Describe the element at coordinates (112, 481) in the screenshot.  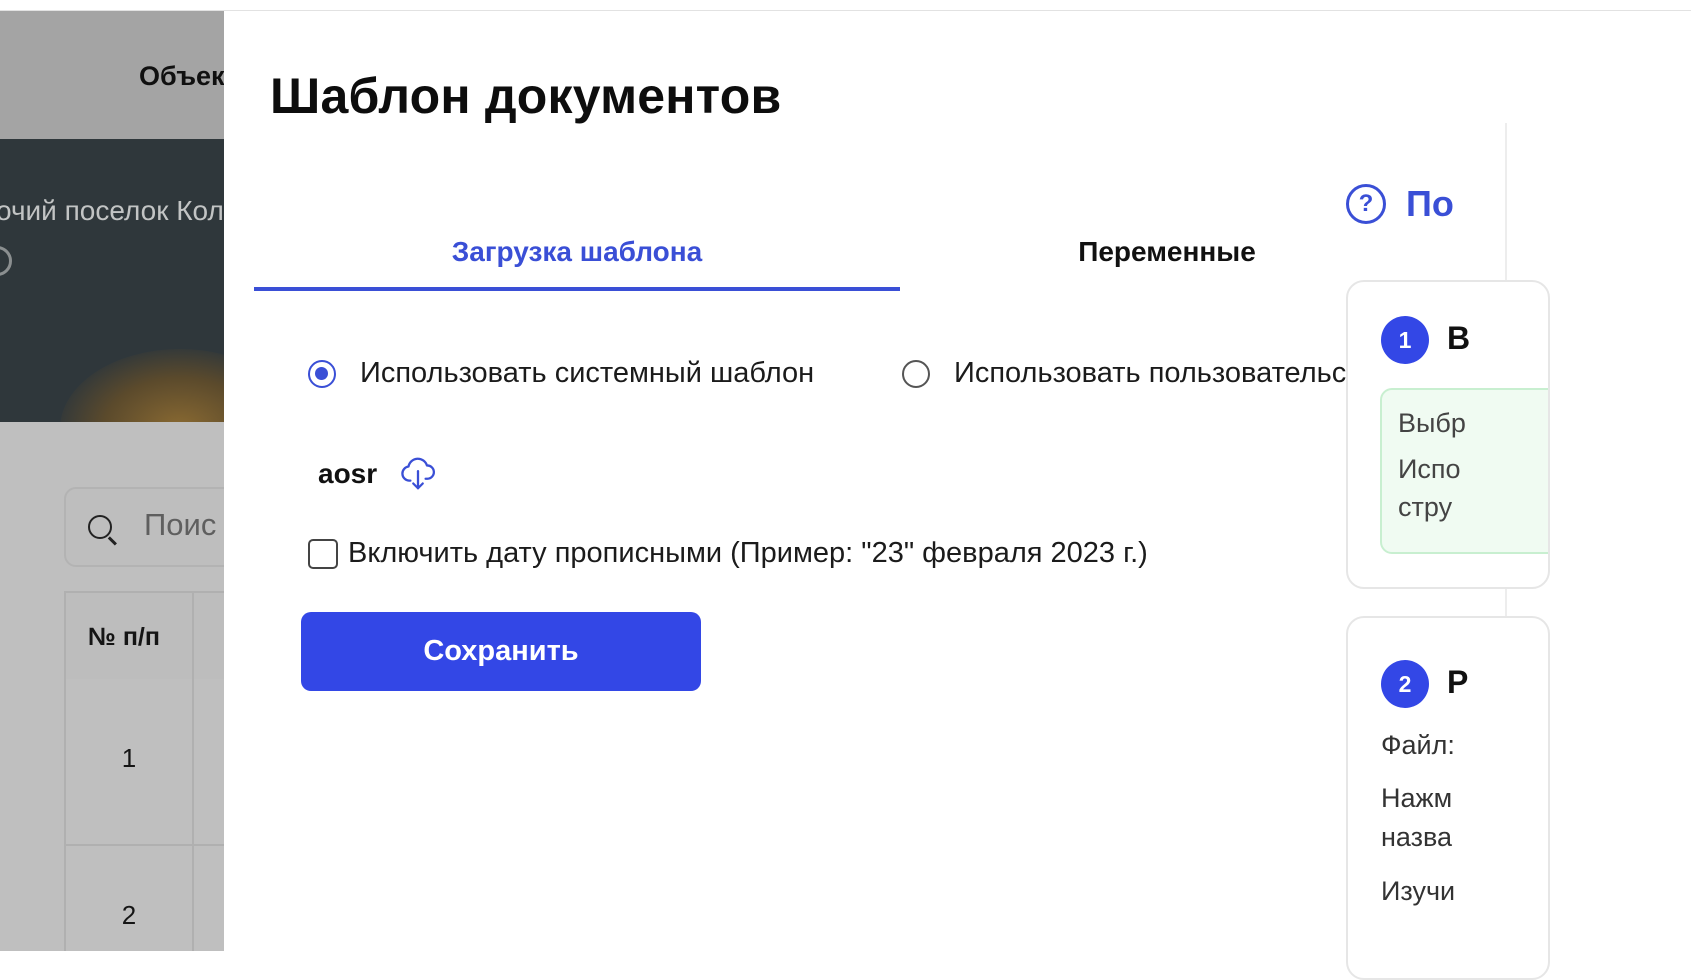
I see `background-page: Объек очий поселок Кол Поис № п/п 1 2` at that location.